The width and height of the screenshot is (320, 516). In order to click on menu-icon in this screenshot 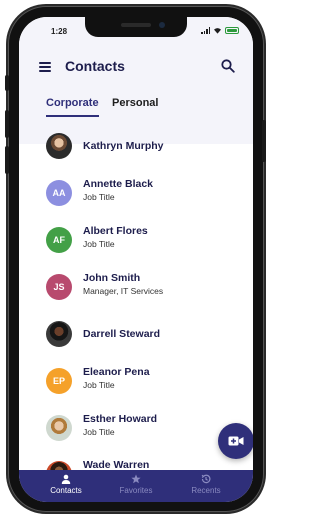, I will do `click(45, 67)`.